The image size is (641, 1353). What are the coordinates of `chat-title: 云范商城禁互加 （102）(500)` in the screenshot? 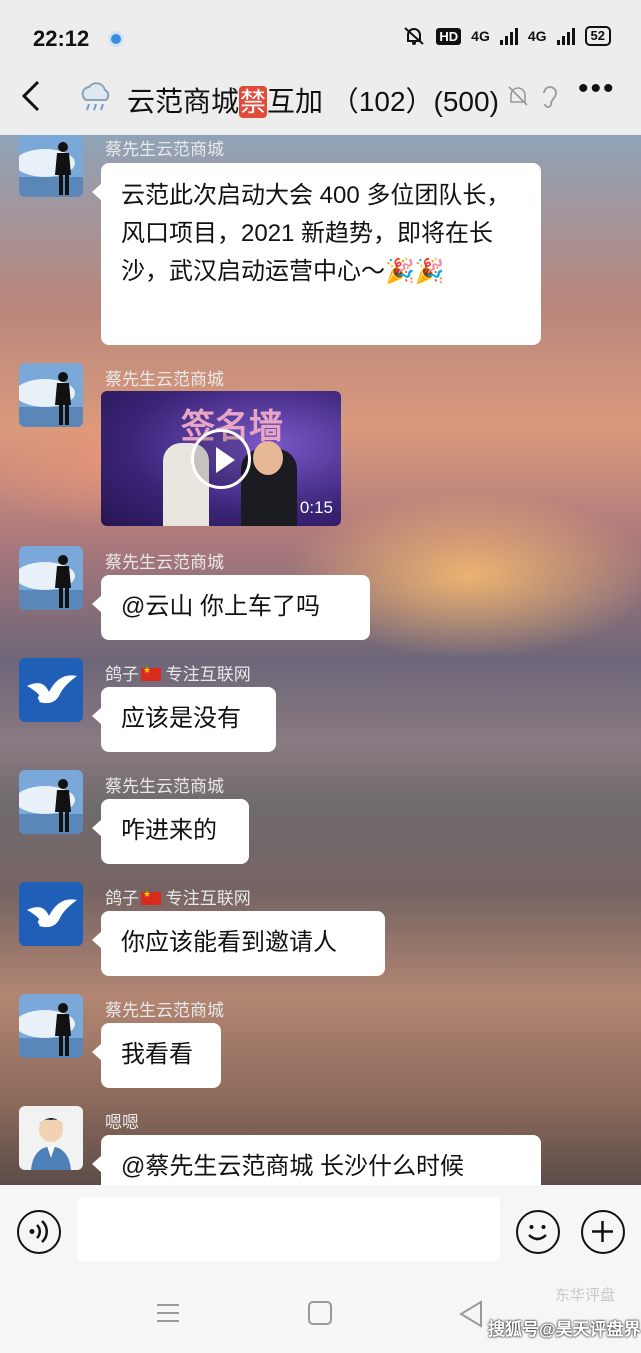 It's located at (313, 100).